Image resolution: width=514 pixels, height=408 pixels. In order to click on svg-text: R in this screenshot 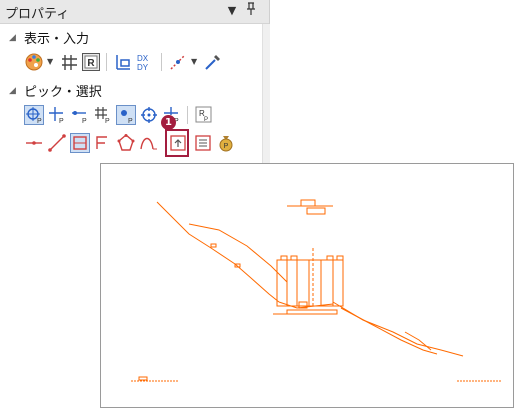, I will do `click(91, 63)`.